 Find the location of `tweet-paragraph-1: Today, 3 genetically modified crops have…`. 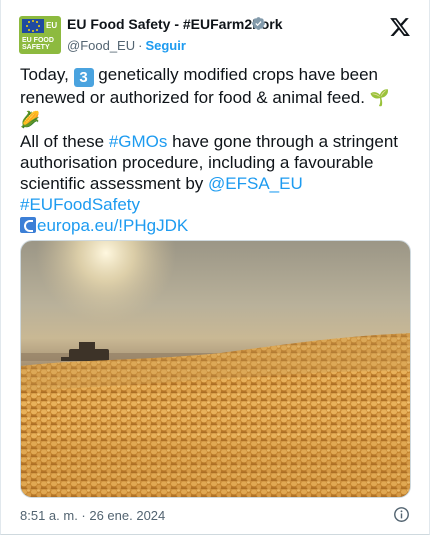

tweet-paragraph-1: Today, 3 genetically modified crops have… is located at coordinates (216, 97).